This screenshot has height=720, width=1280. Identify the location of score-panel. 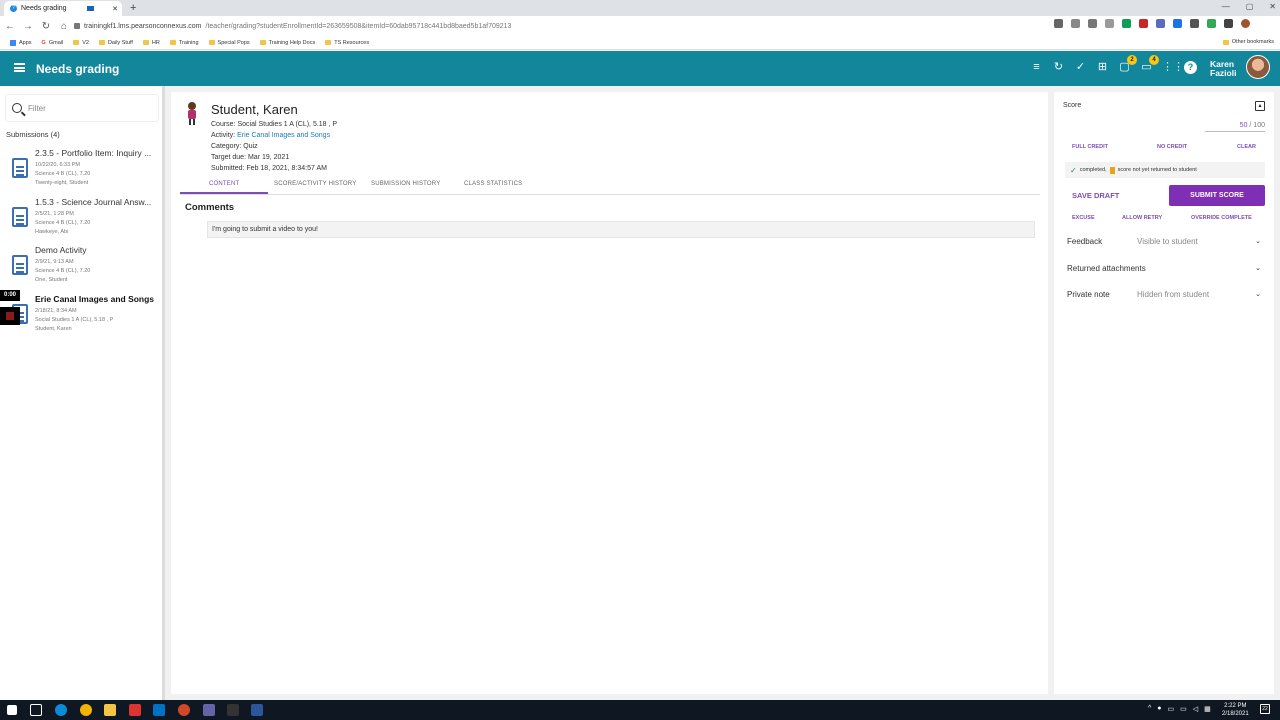
(1164, 393).